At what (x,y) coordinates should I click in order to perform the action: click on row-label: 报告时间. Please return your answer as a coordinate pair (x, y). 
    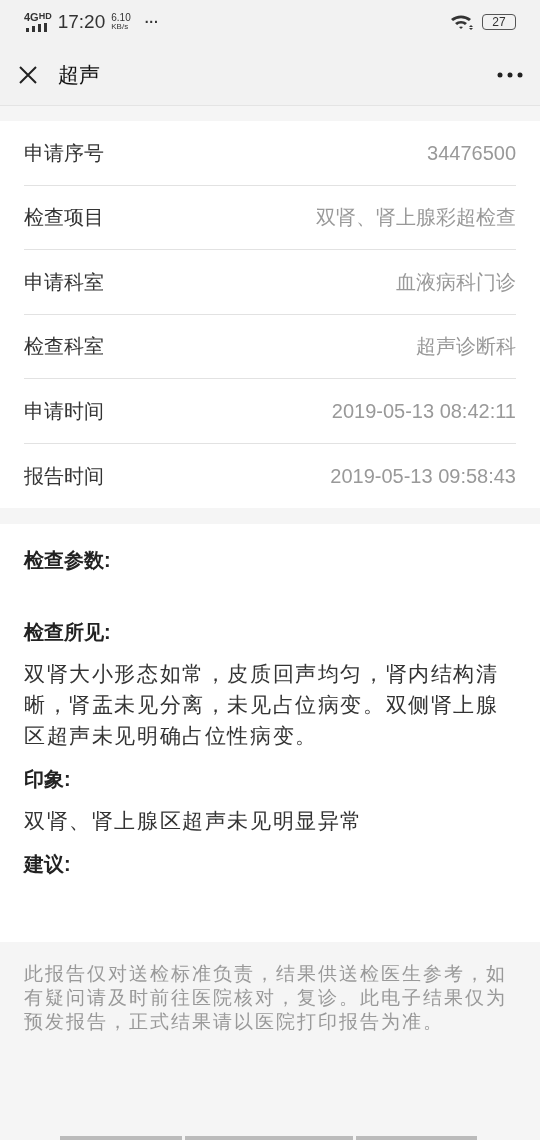
    Looking at the image, I should click on (64, 476).